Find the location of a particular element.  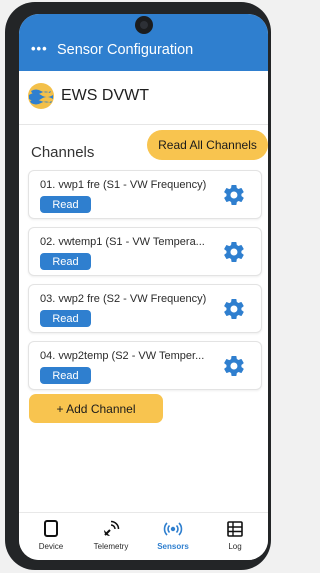

satellite-icon is located at coordinates (112, 528).